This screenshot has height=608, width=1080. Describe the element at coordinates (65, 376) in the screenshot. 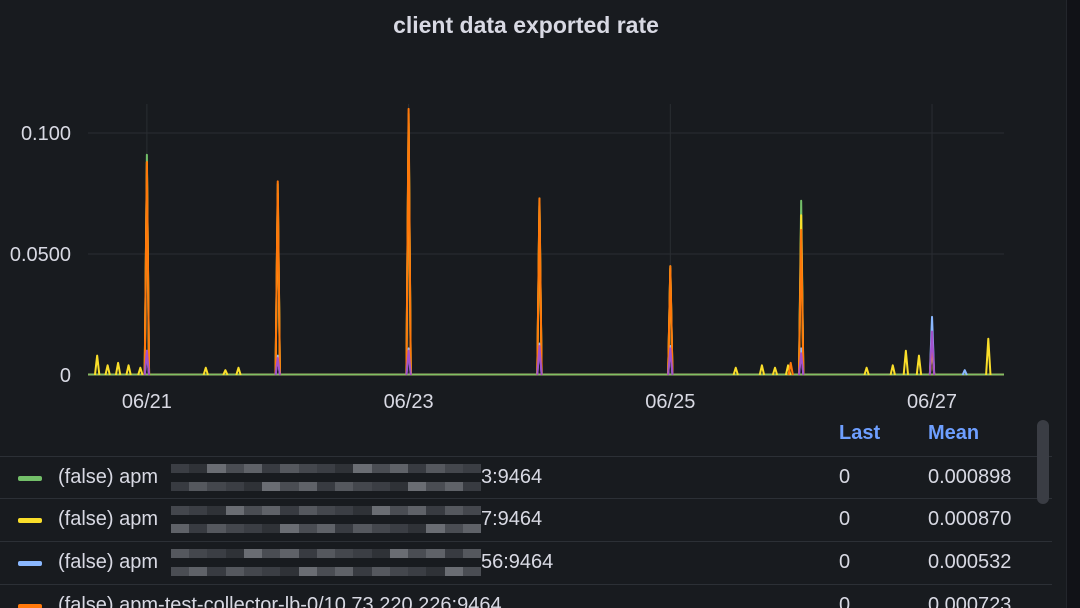

I see `y-tick-label: 0` at that location.